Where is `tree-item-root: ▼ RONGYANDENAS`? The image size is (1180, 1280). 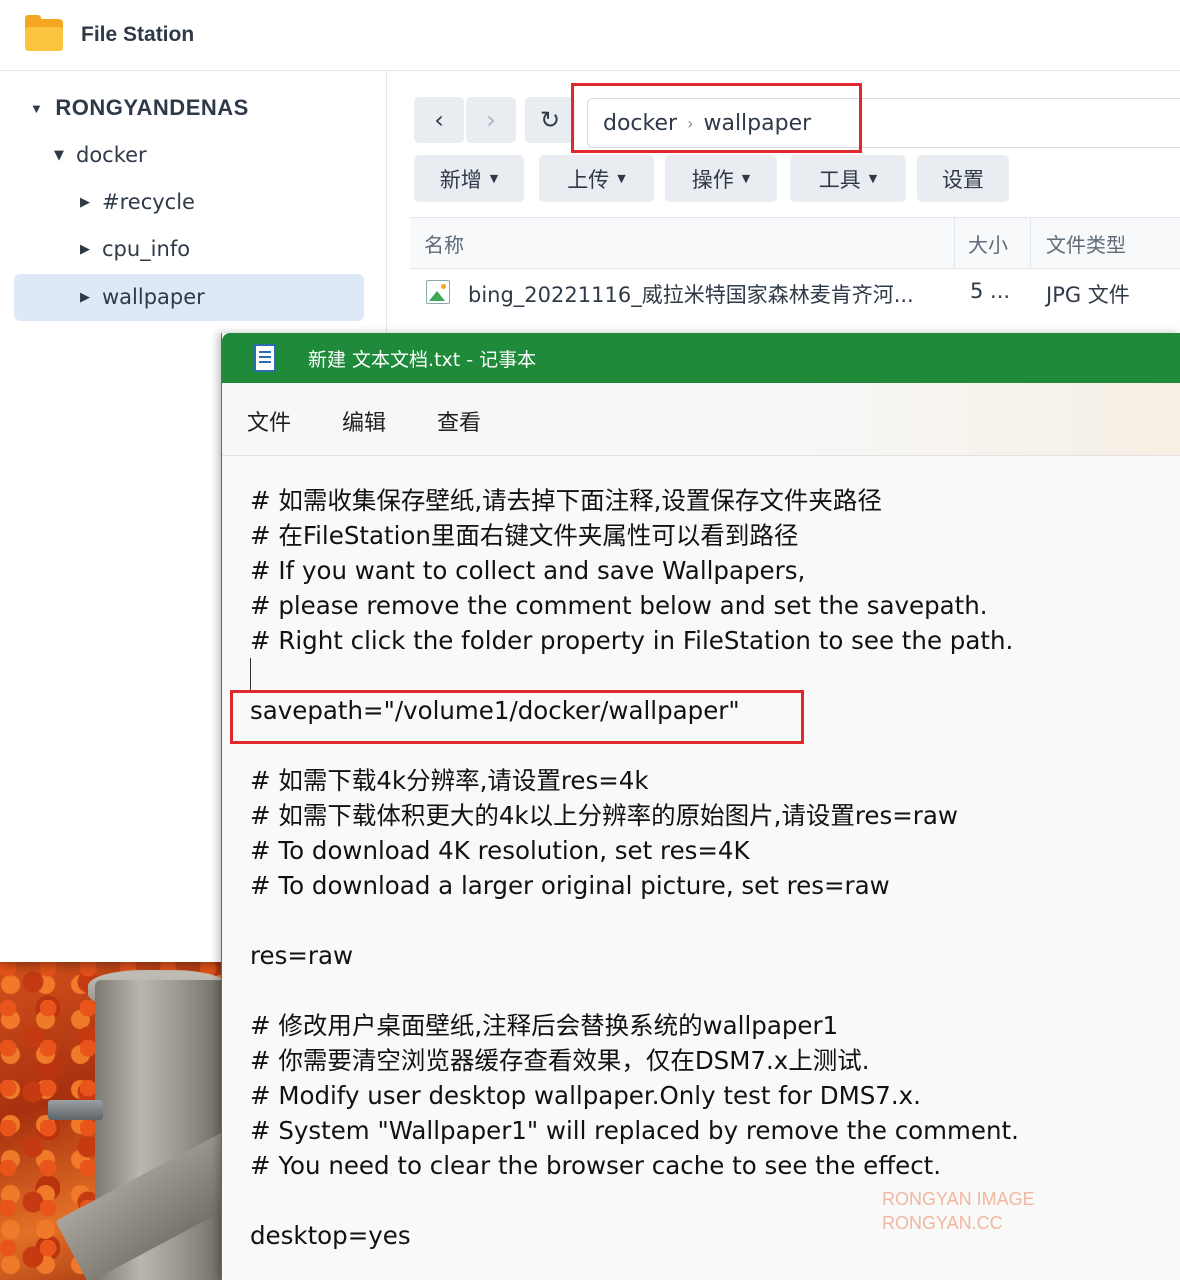 tree-item-root: ▼ RONGYANDENAS is located at coordinates (139, 108).